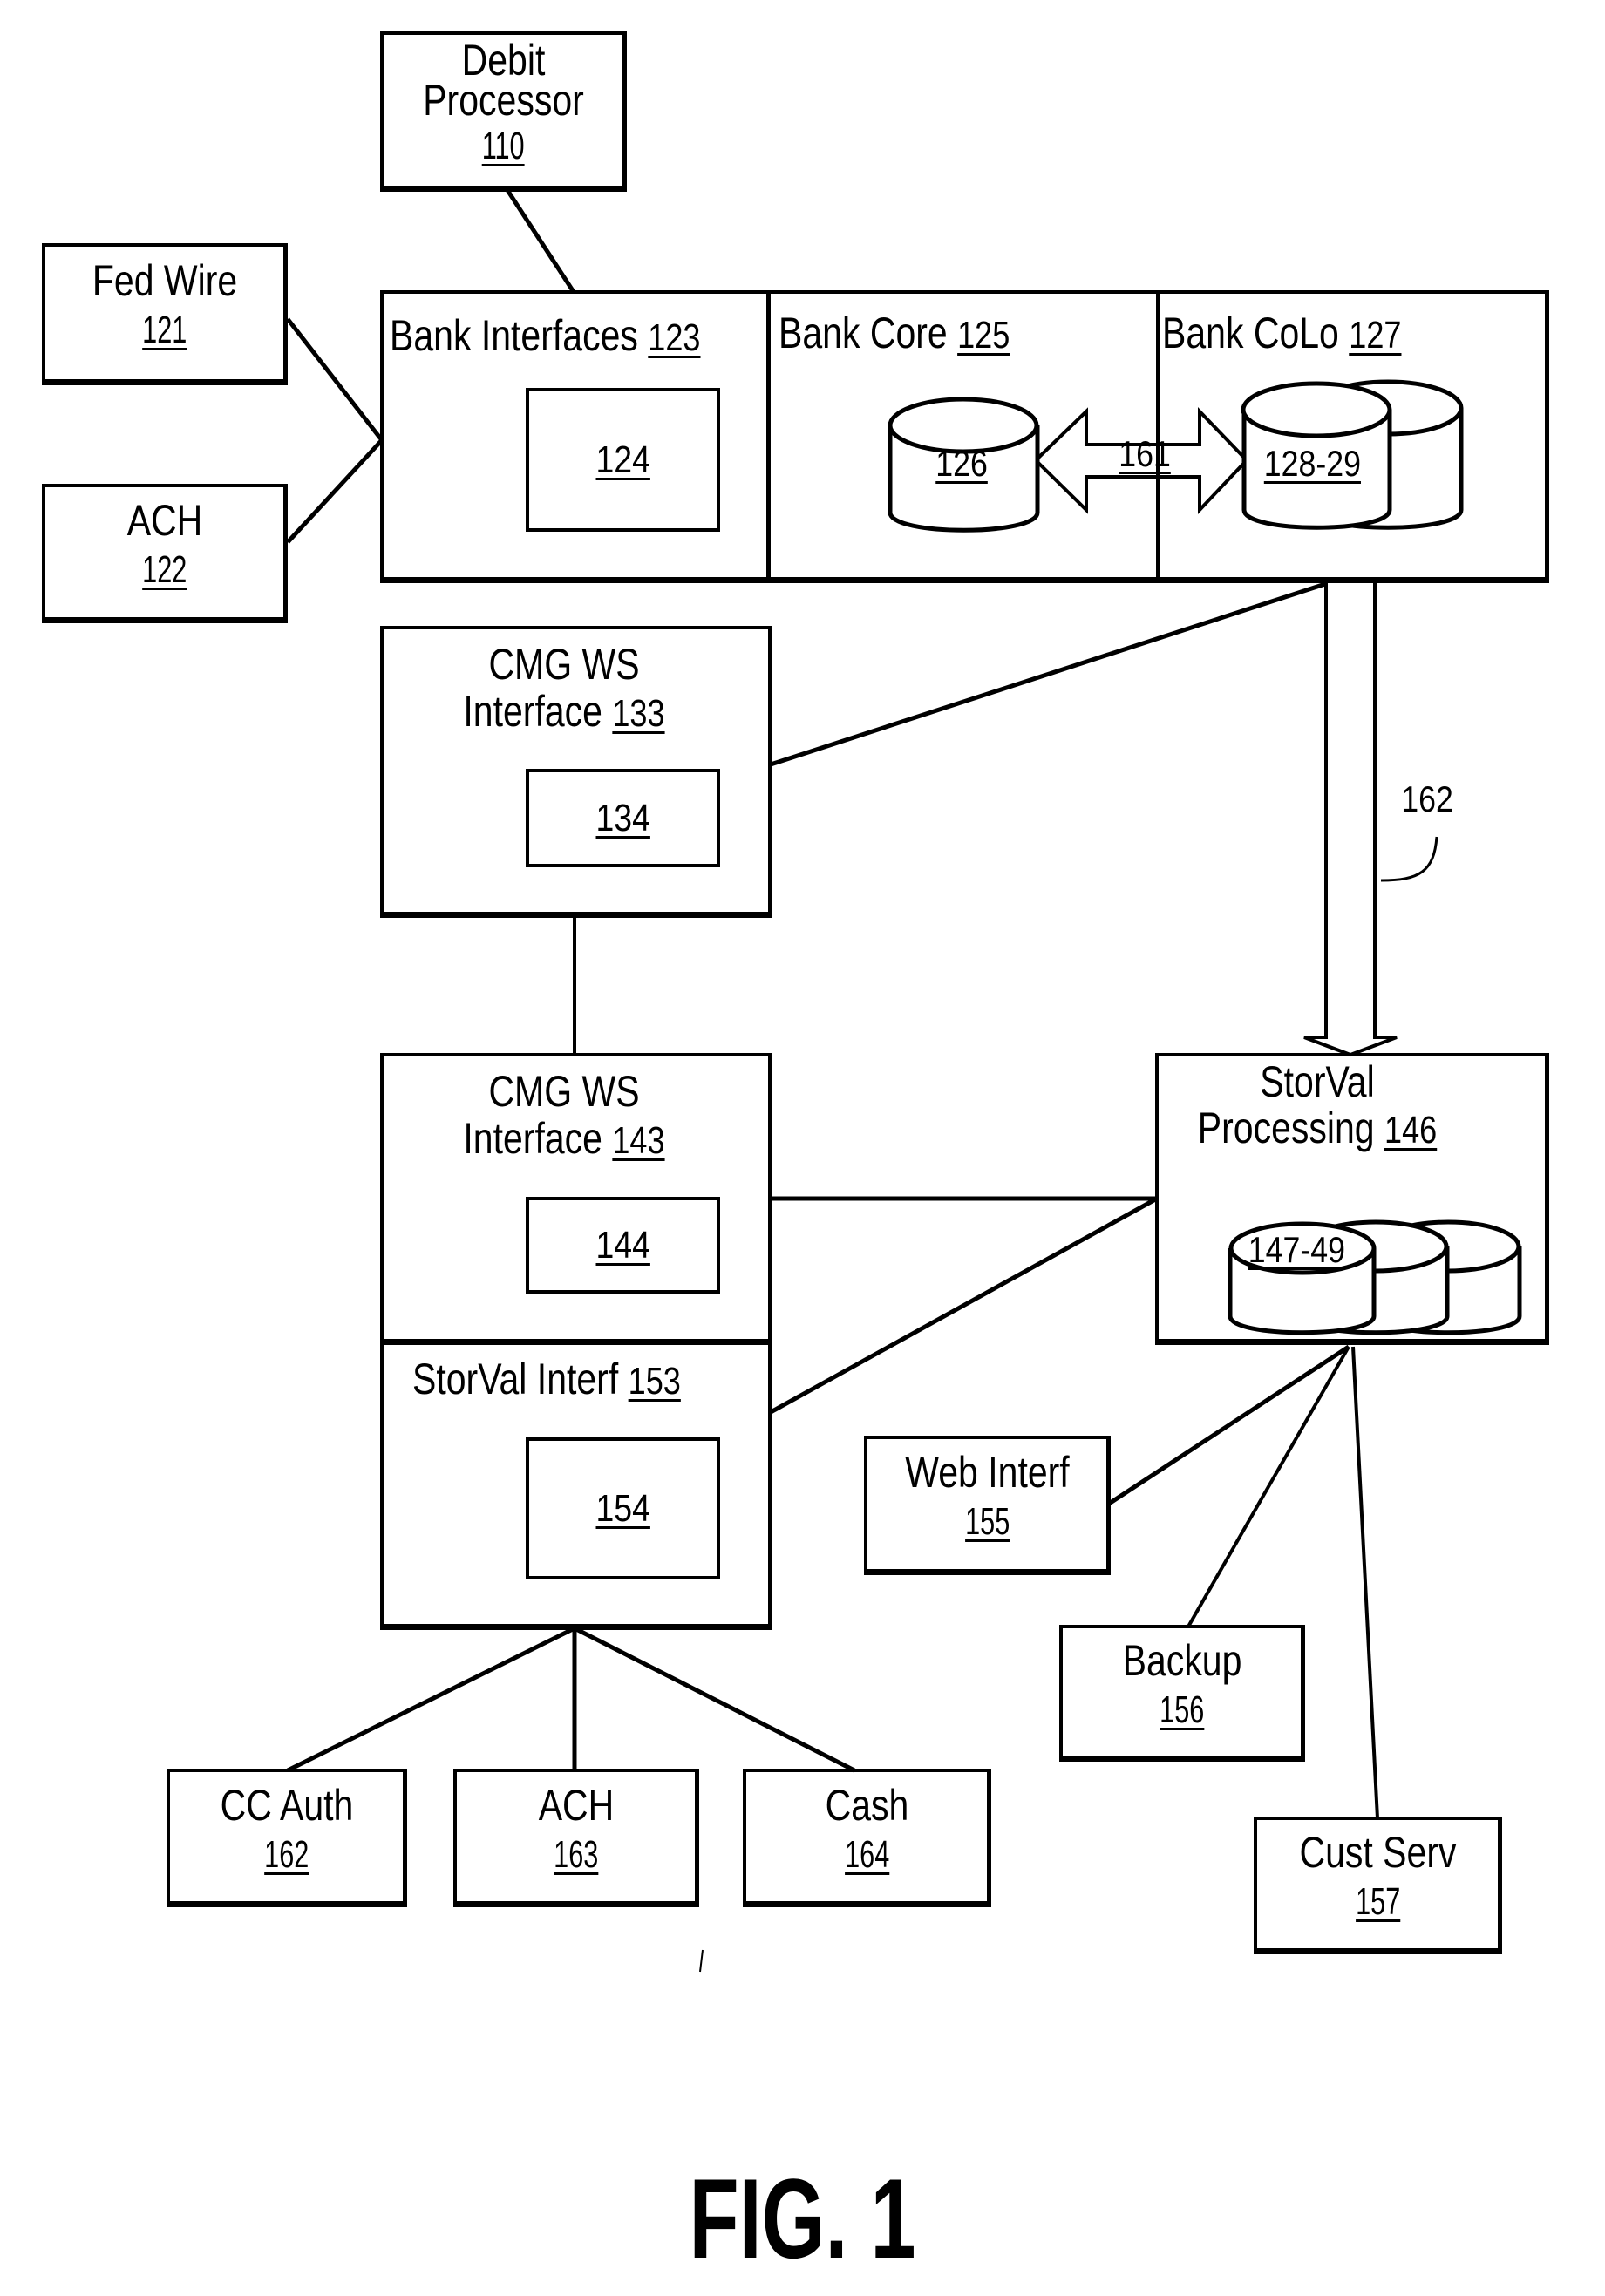 This screenshot has width=1605, height=2296. I want to click on cmg-ws-133-label: CMG WS Interface 133, so click(564, 689).